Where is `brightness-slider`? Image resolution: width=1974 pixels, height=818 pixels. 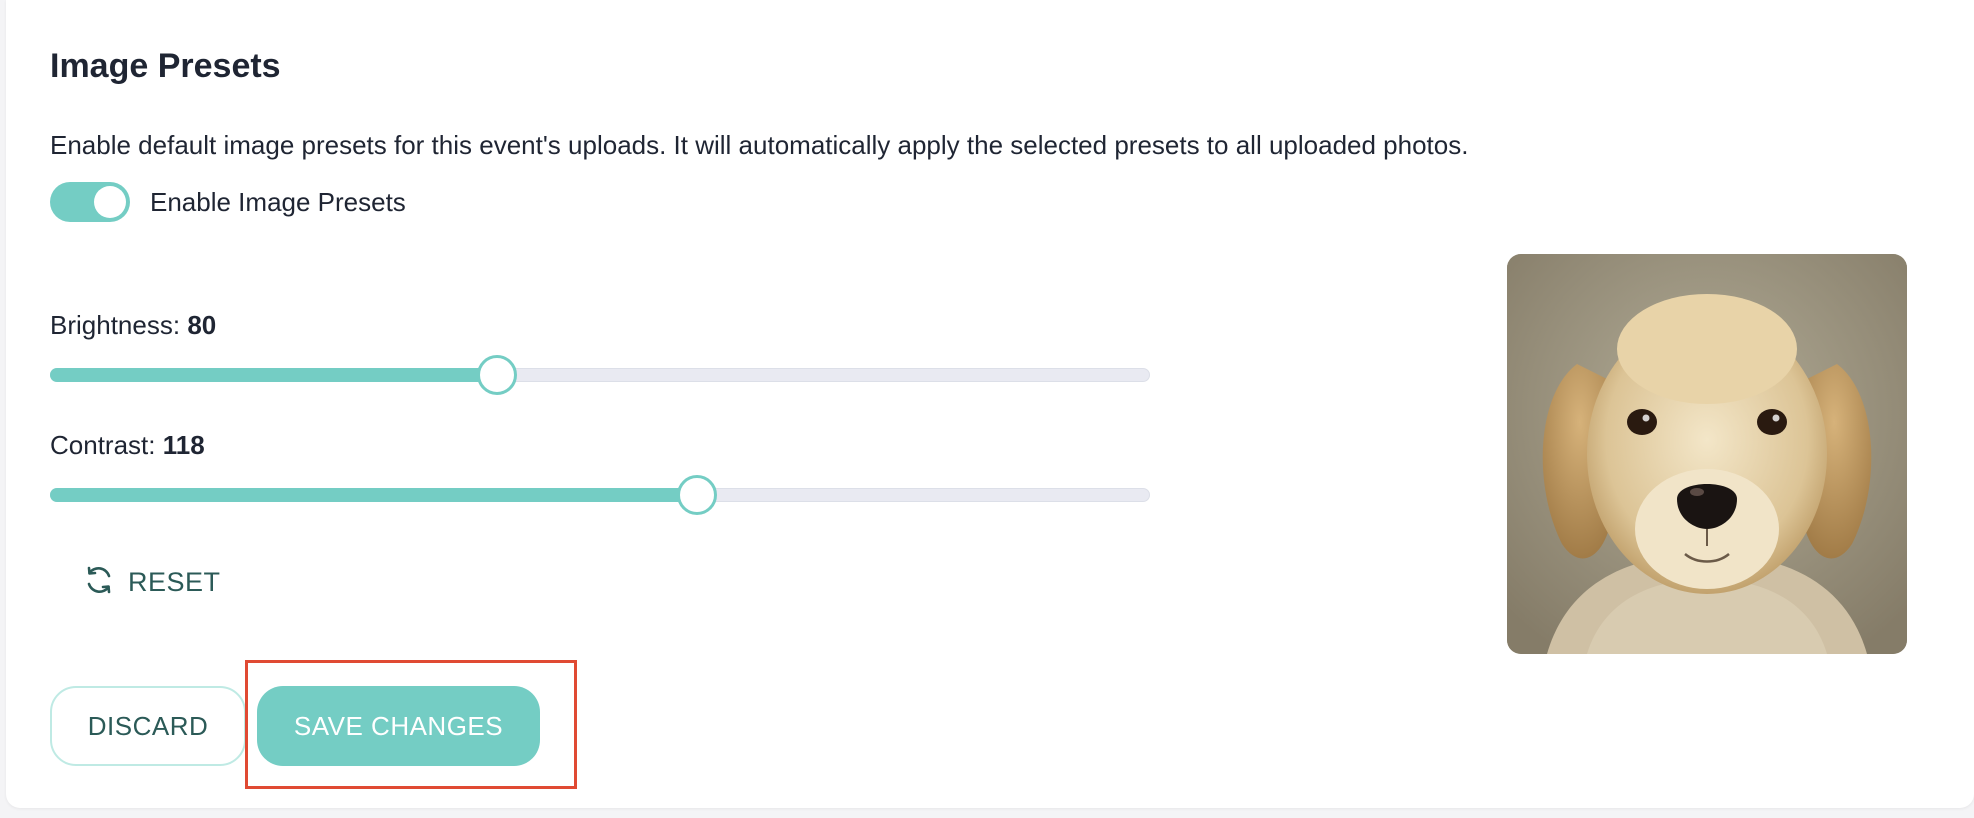
brightness-slider is located at coordinates (600, 374).